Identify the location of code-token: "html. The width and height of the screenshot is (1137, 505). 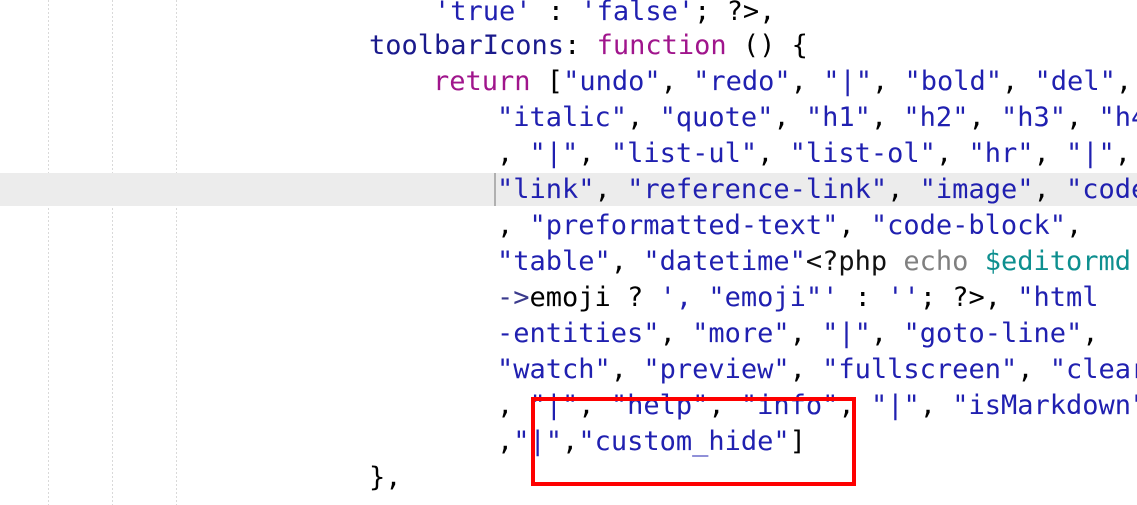
(1058, 297).